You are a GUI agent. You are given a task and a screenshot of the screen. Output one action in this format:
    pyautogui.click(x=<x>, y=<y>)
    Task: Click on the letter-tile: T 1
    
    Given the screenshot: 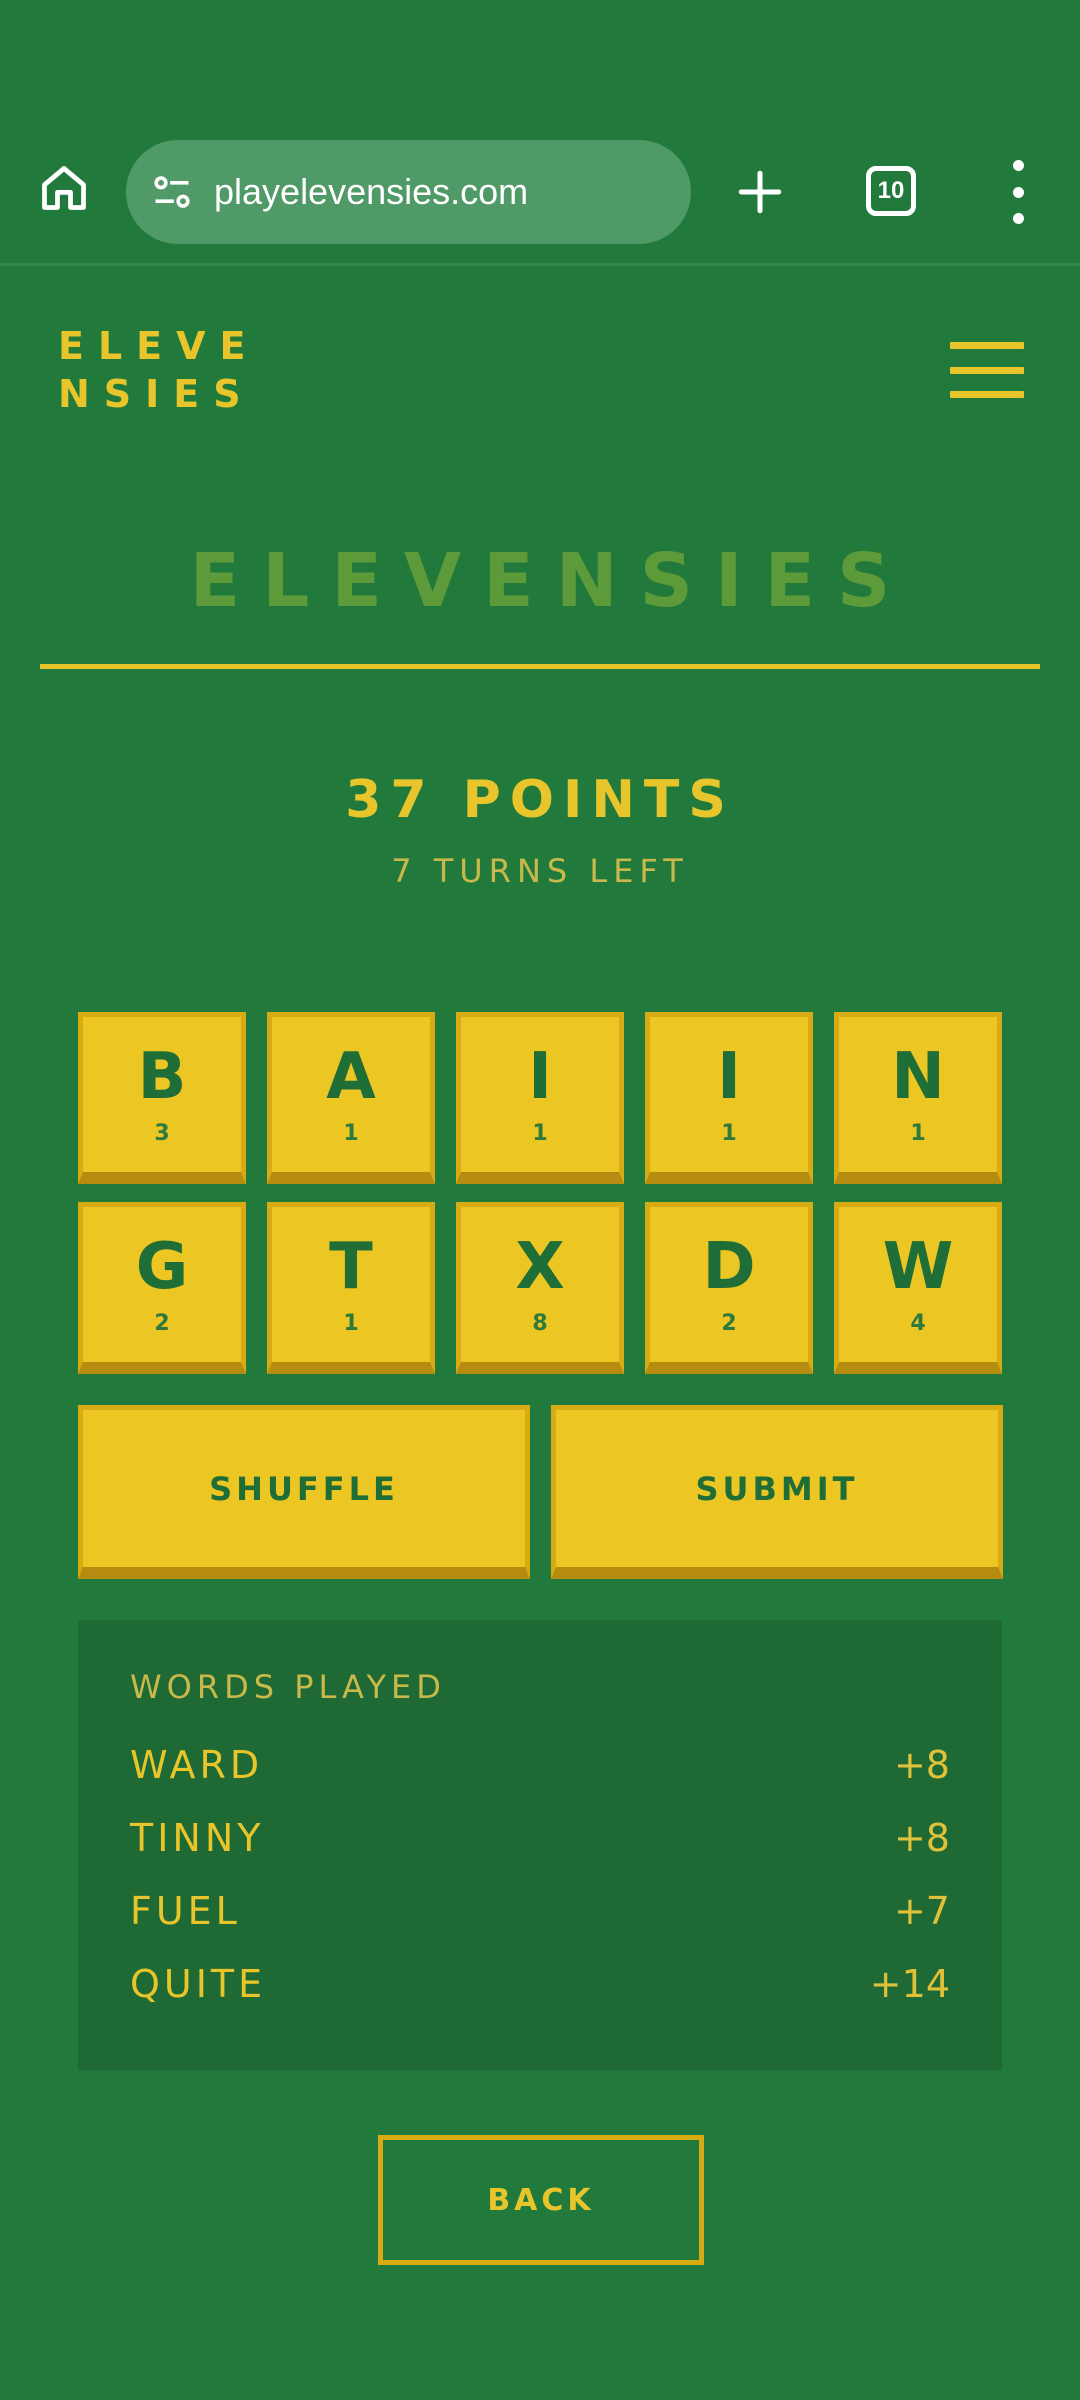 What is the action you would take?
    pyautogui.click(x=351, y=1288)
    